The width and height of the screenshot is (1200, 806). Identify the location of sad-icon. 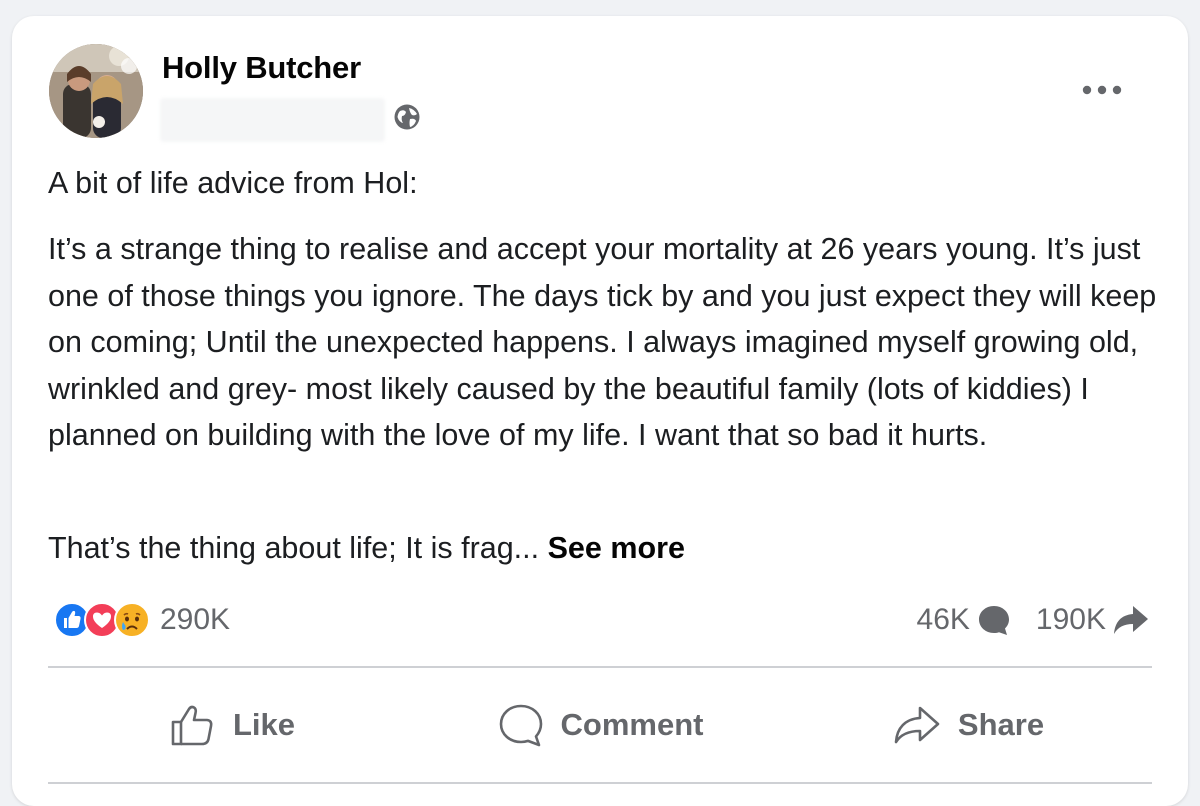
(132, 620).